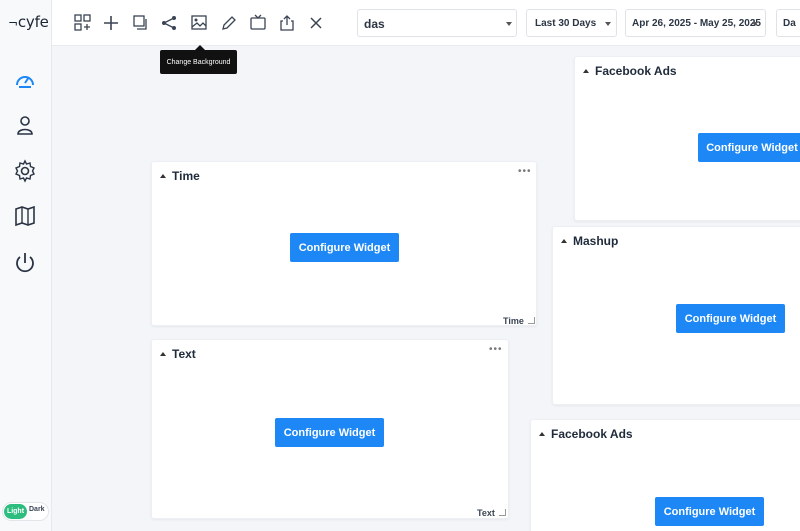  What do you see at coordinates (83, 23) in the screenshot?
I see `add-widget-icon` at bounding box center [83, 23].